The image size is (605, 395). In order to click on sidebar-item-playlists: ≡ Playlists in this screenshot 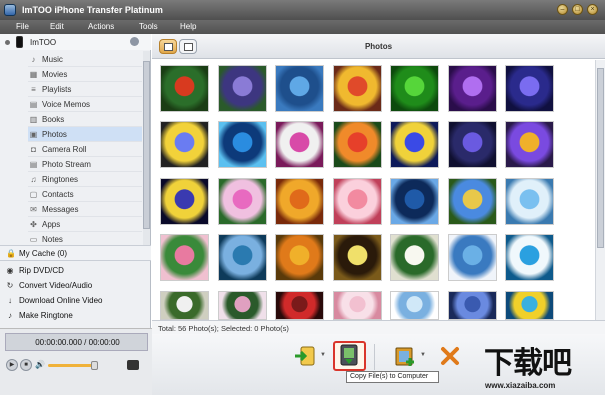, I will do `click(85, 89)`.